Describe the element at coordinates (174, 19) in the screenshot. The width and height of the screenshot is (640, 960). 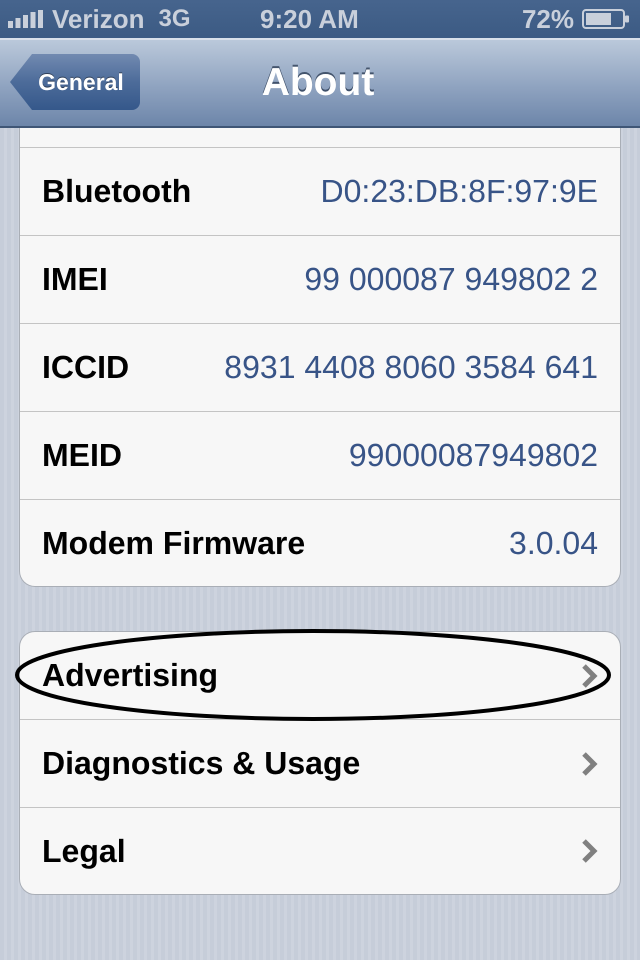
I see `network-type: 3G` at that location.